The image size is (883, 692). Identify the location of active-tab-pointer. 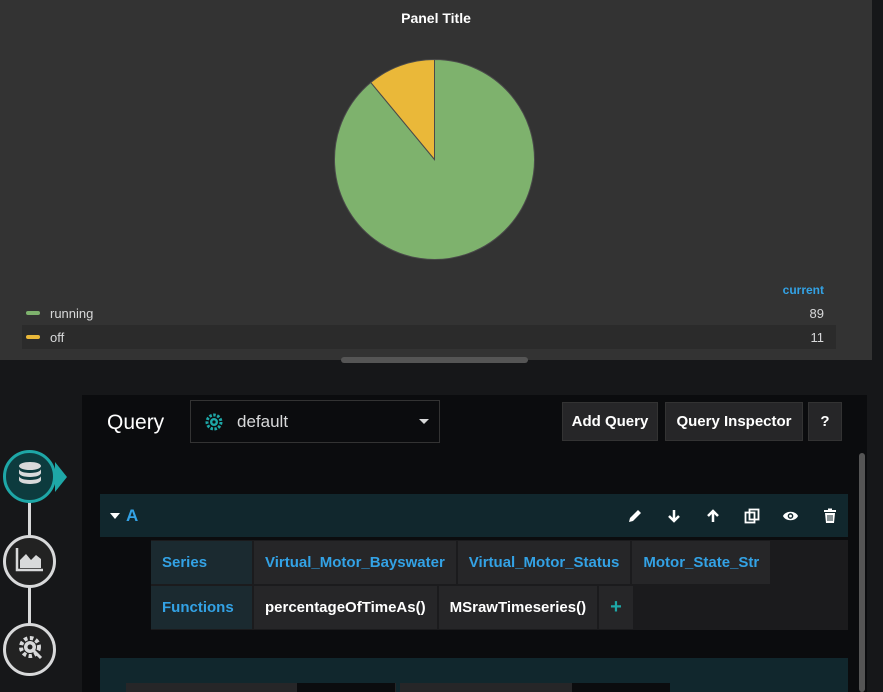
(61, 477).